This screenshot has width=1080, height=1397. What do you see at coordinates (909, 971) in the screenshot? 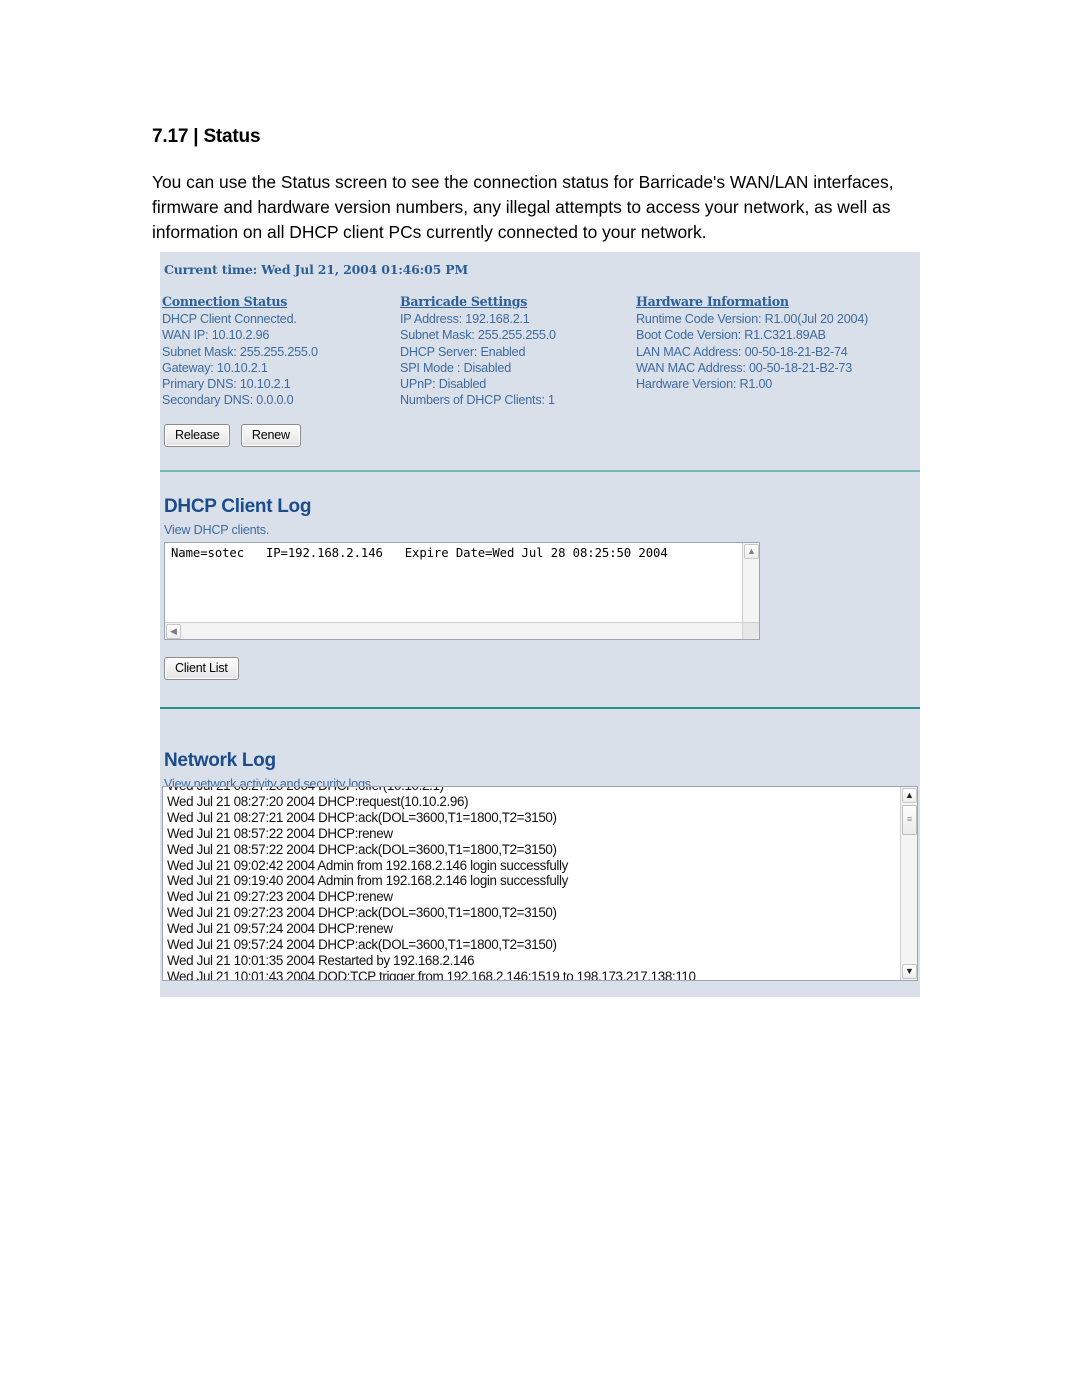
I see `scroll-down-icon: ▼` at bounding box center [909, 971].